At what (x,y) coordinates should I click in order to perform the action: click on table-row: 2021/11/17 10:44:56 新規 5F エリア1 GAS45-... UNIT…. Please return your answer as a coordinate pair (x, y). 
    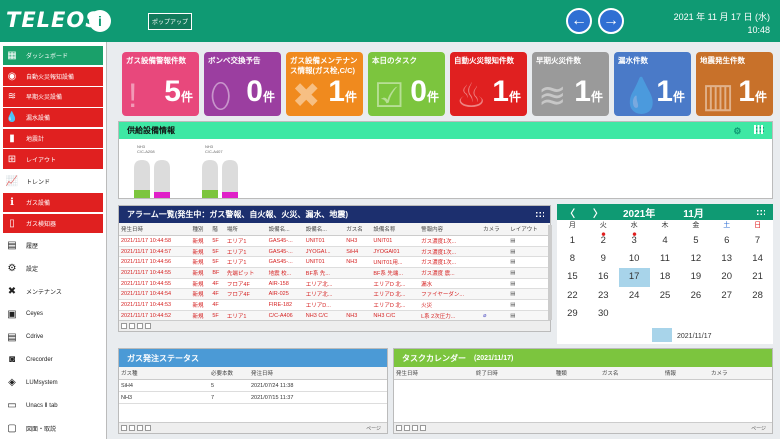
    Looking at the image, I should click on (334, 262).